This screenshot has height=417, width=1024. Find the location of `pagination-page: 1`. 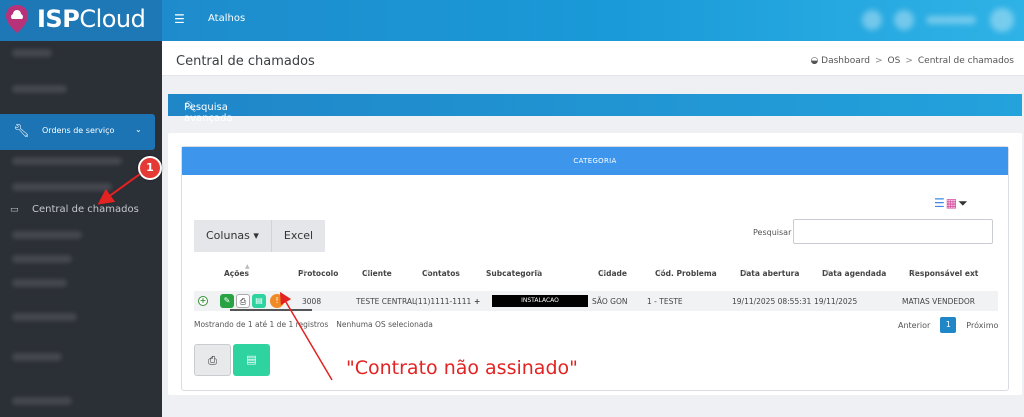

pagination-page: 1 is located at coordinates (948, 325).